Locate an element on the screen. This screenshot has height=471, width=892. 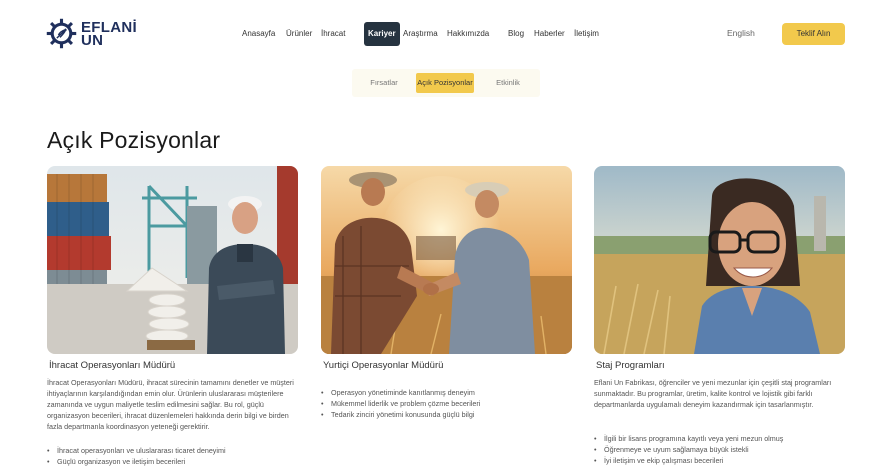
nav-item-ihracat: İhracat is located at coordinates (333, 34).